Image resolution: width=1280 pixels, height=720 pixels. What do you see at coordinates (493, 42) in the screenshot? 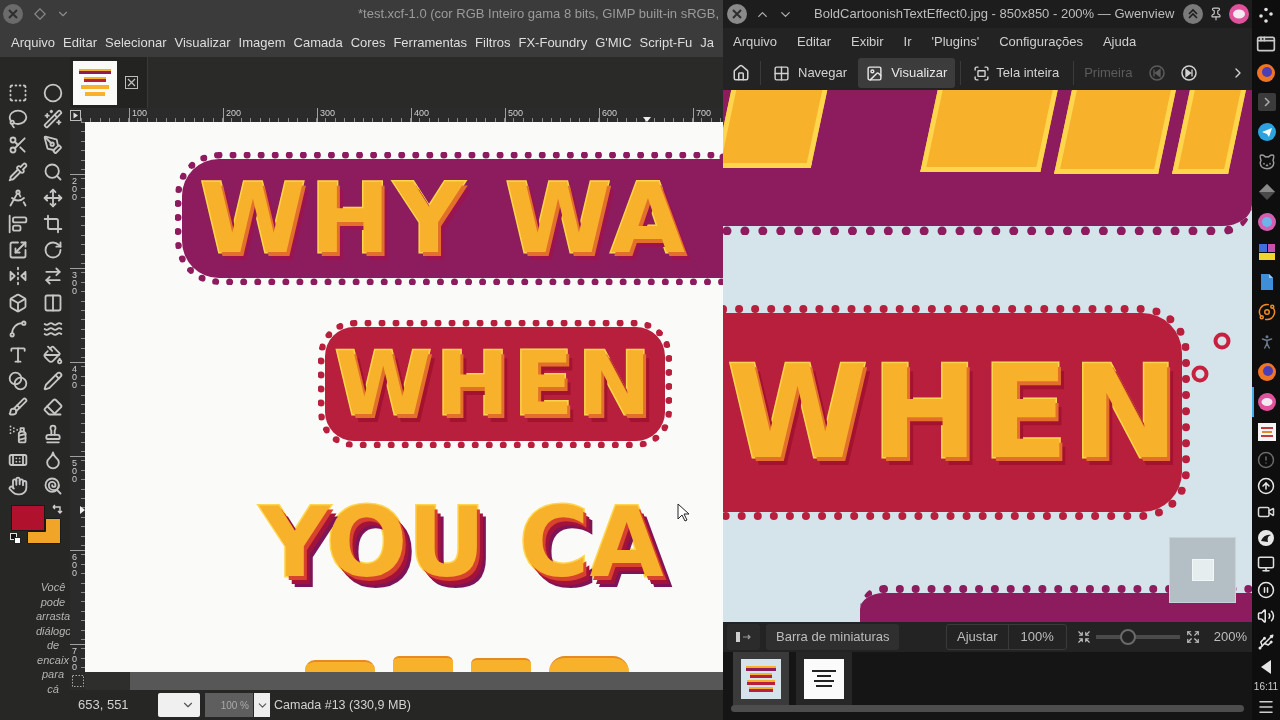
I see `menu-item: Filtros` at bounding box center [493, 42].